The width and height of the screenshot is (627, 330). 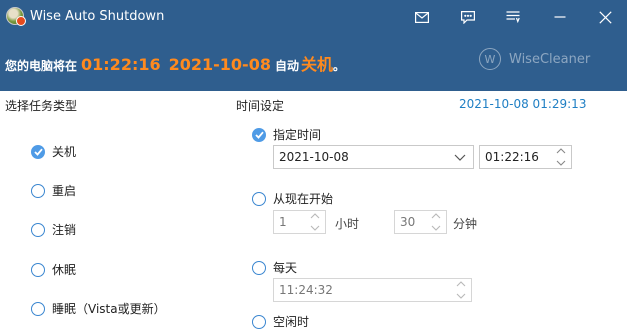 What do you see at coordinates (64, 270) in the screenshot?
I see `task-label-sleep: 休眠` at bounding box center [64, 270].